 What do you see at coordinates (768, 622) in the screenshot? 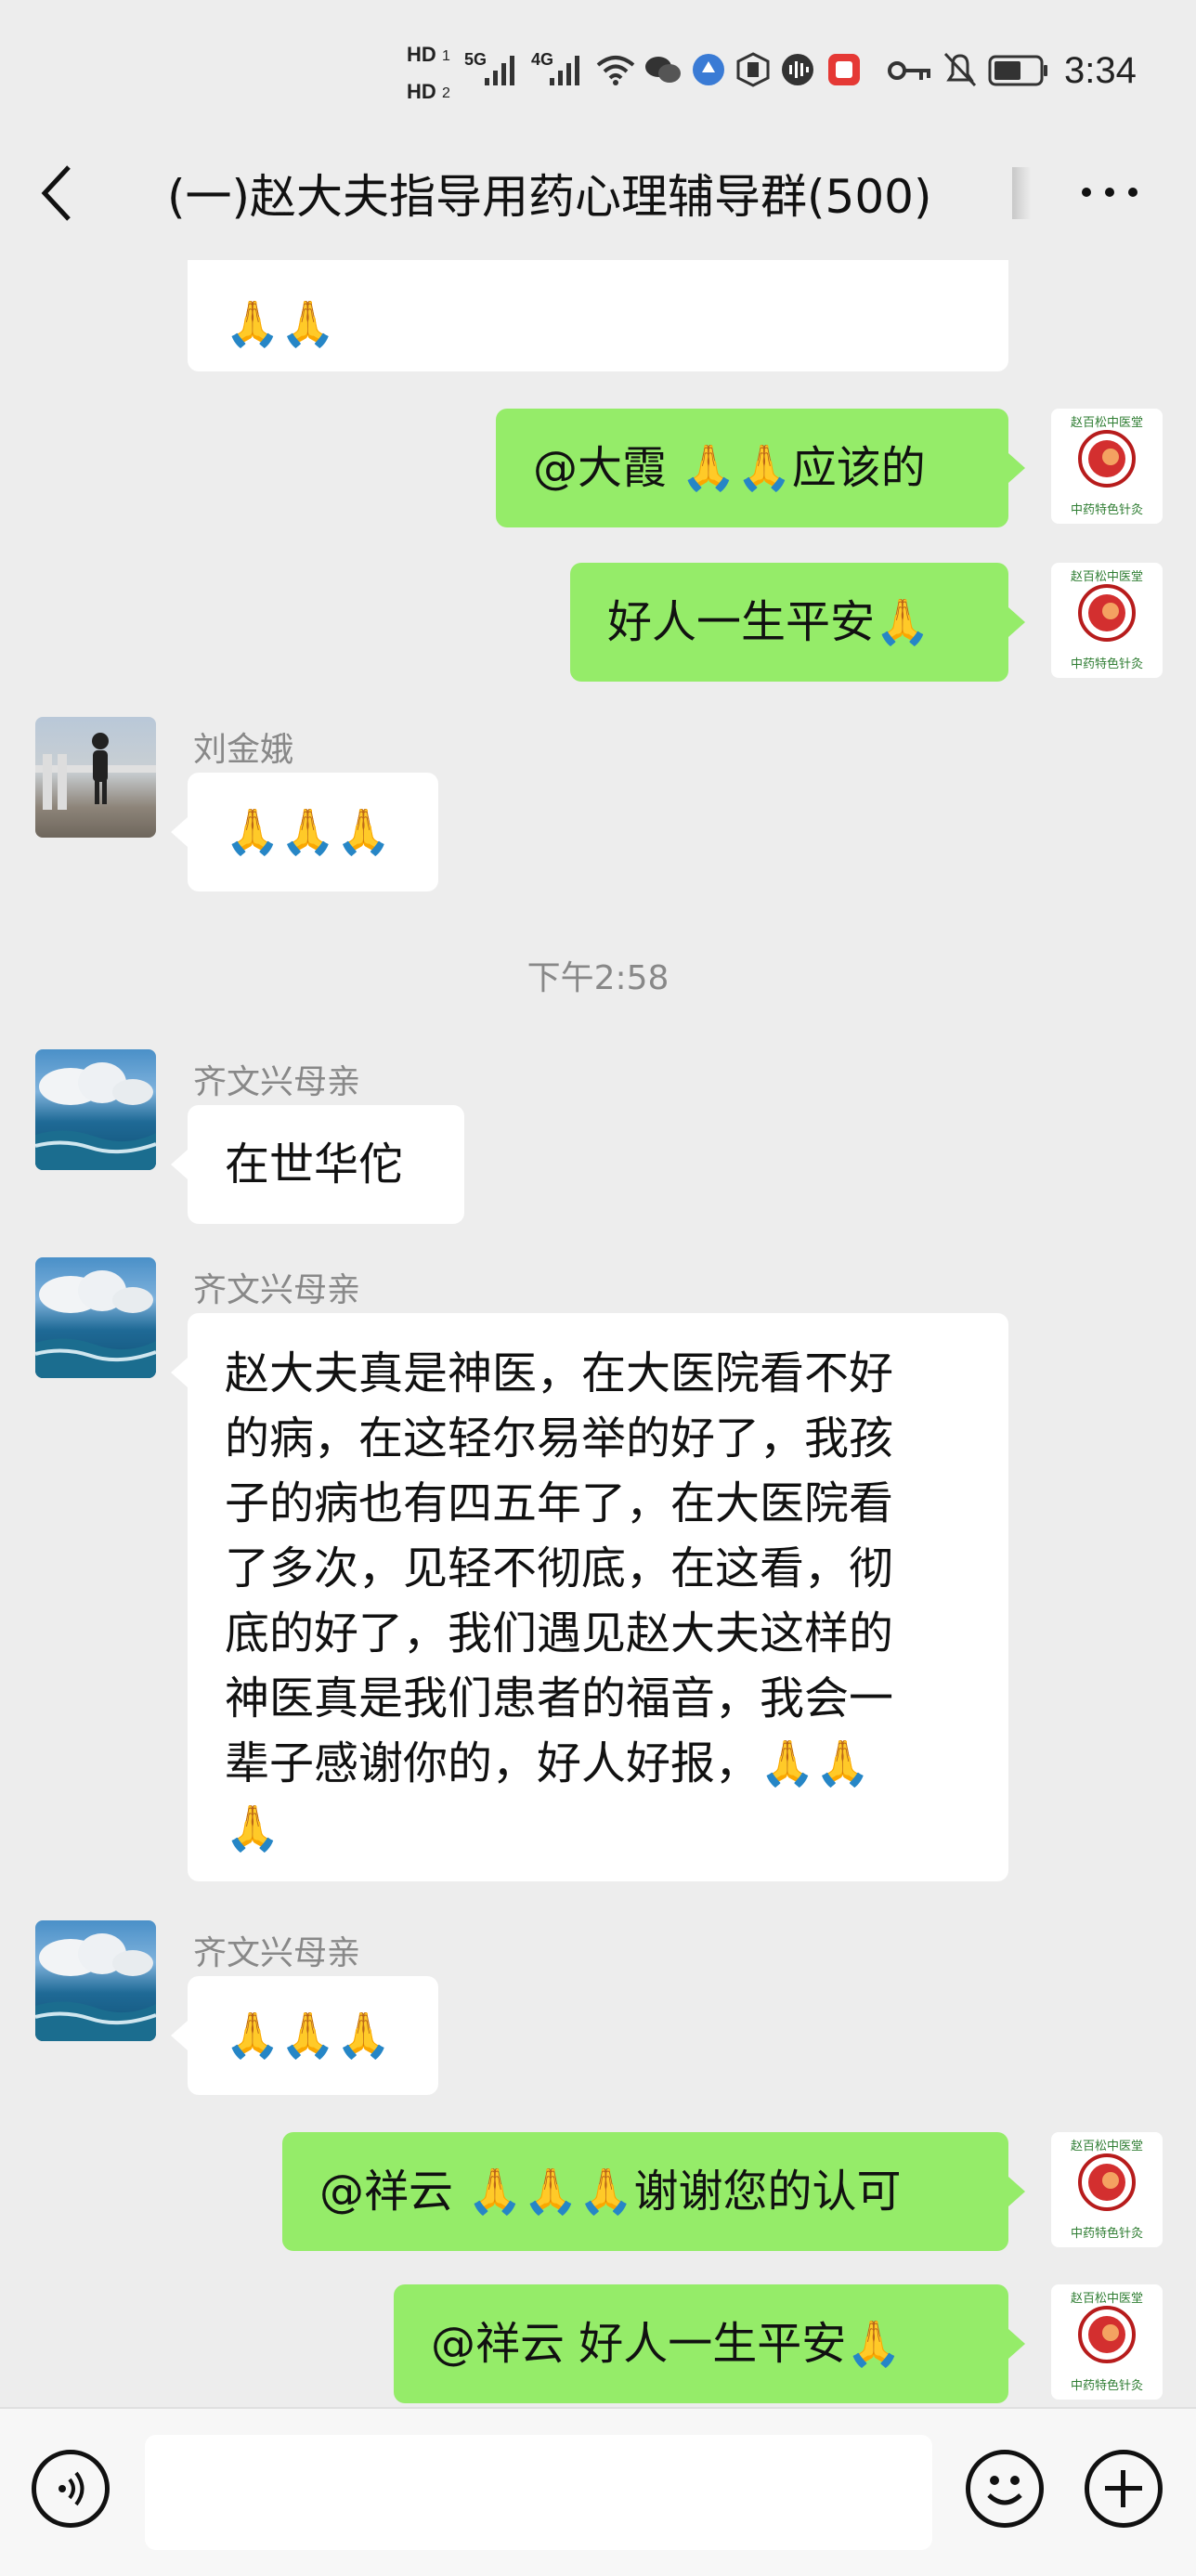
I see `message-text: 好人一生平安🙏` at bounding box center [768, 622].